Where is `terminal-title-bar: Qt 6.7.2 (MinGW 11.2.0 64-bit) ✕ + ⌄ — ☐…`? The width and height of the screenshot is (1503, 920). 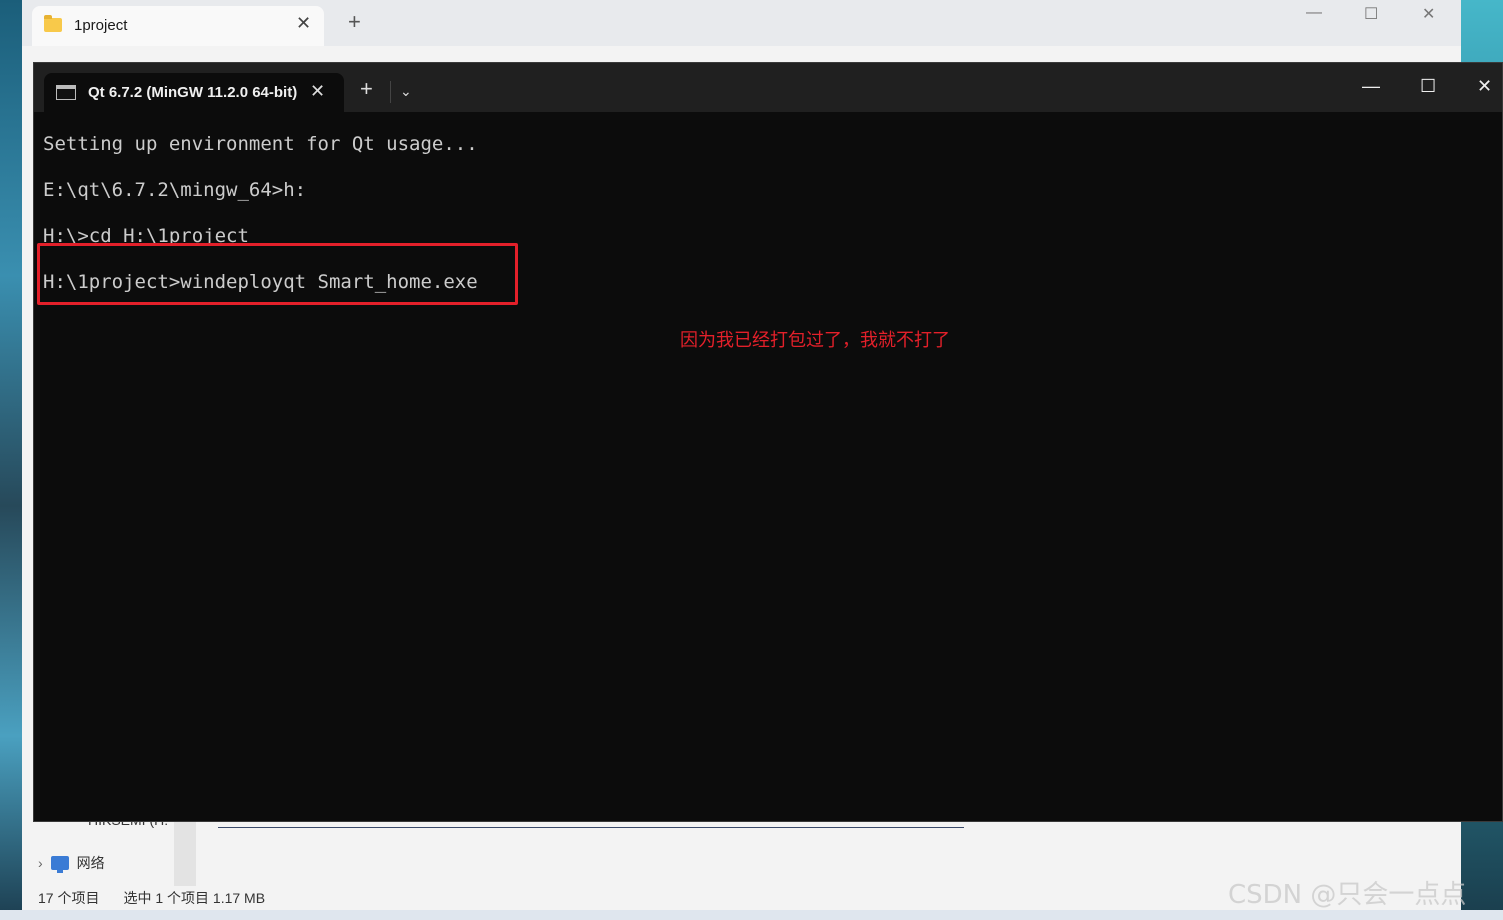 terminal-title-bar: Qt 6.7.2 (MinGW 11.2.0 64-bit) ✕ + ⌄ — ☐… is located at coordinates (768, 87).